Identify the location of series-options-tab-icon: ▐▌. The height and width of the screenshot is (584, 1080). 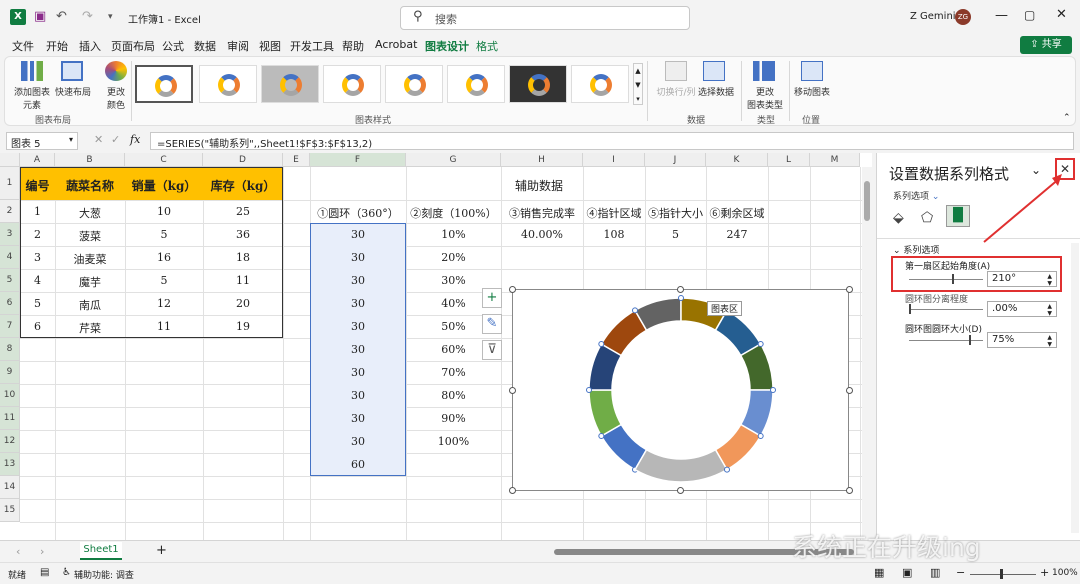
(958, 216).